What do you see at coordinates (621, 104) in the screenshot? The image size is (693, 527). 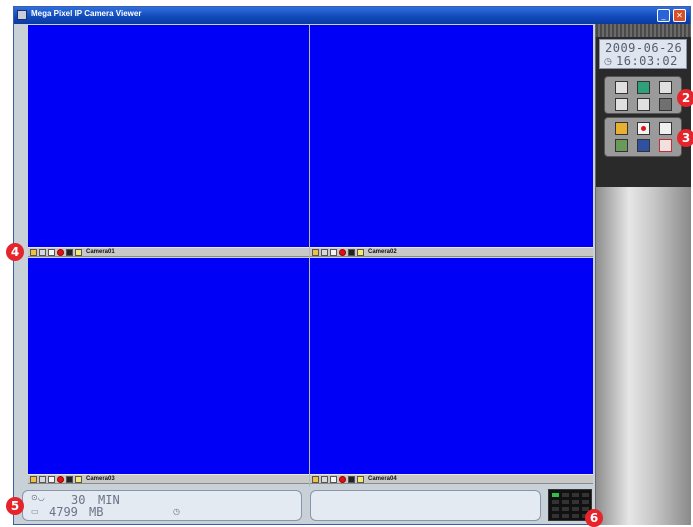 I see `sixteen-view-icon` at bounding box center [621, 104].